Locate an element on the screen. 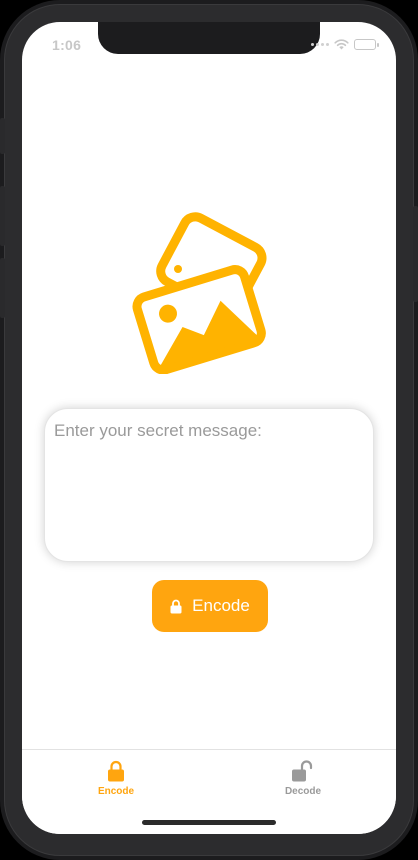 The height and width of the screenshot is (860, 418). power-button is located at coordinates (415, 254).